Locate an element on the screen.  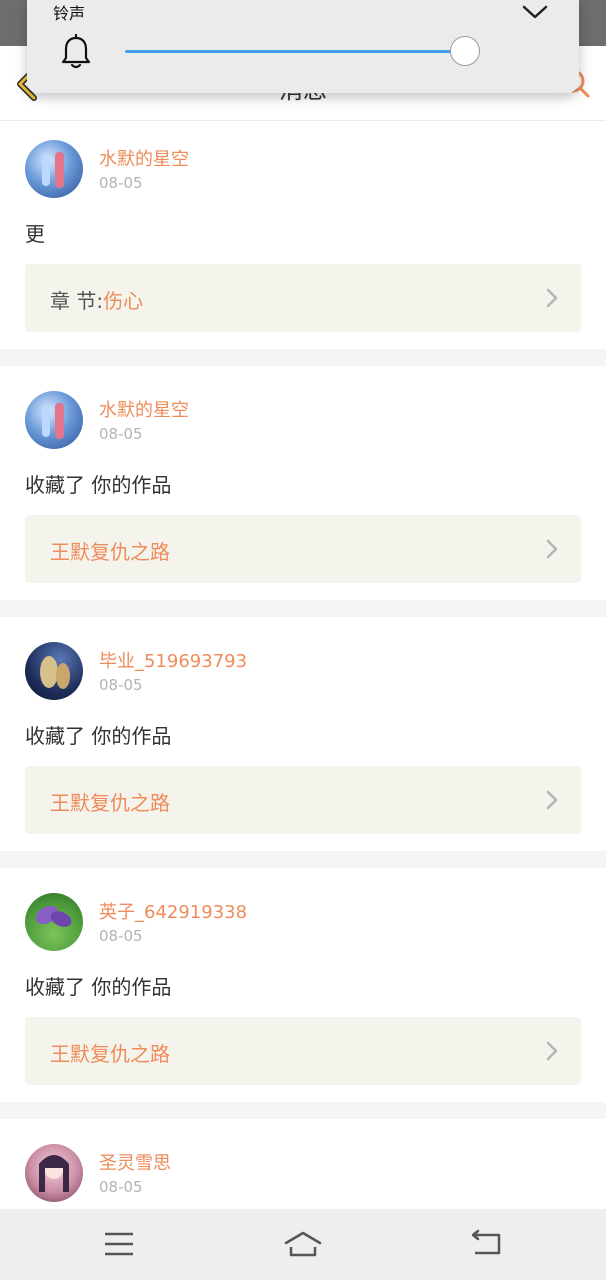
chapter-link: 章 节:伤心 is located at coordinates (303, 298).